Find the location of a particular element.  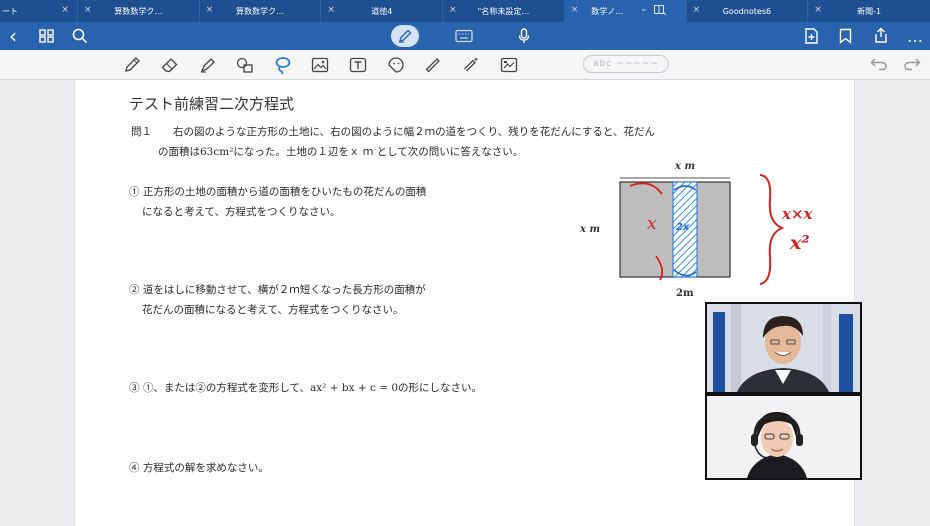

road-width-label: 2m is located at coordinates (685, 293).